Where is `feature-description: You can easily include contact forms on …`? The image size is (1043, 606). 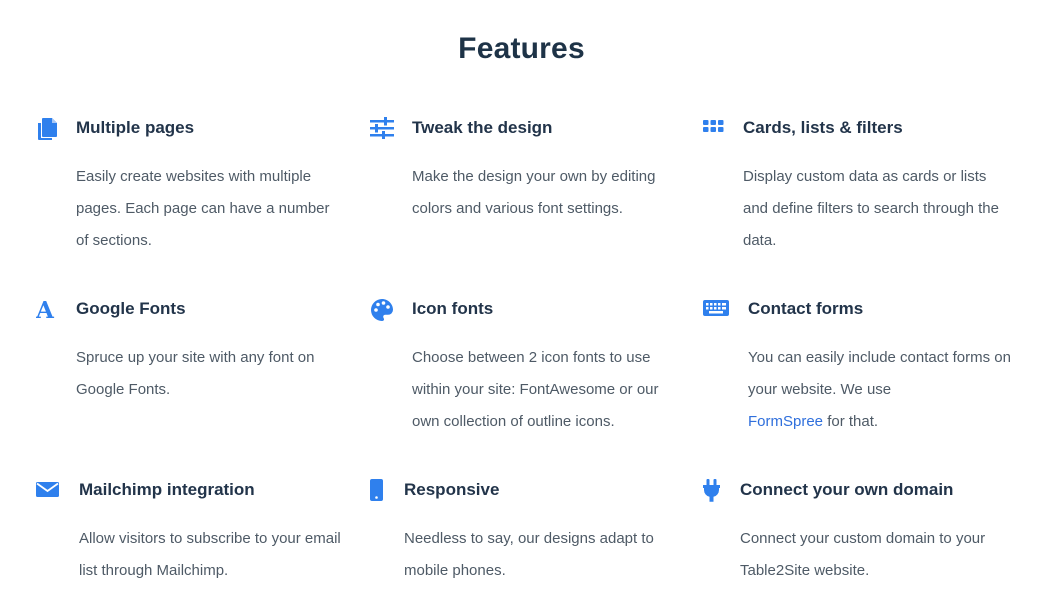
feature-description: You can easily include contact forms on … is located at coordinates (883, 390).